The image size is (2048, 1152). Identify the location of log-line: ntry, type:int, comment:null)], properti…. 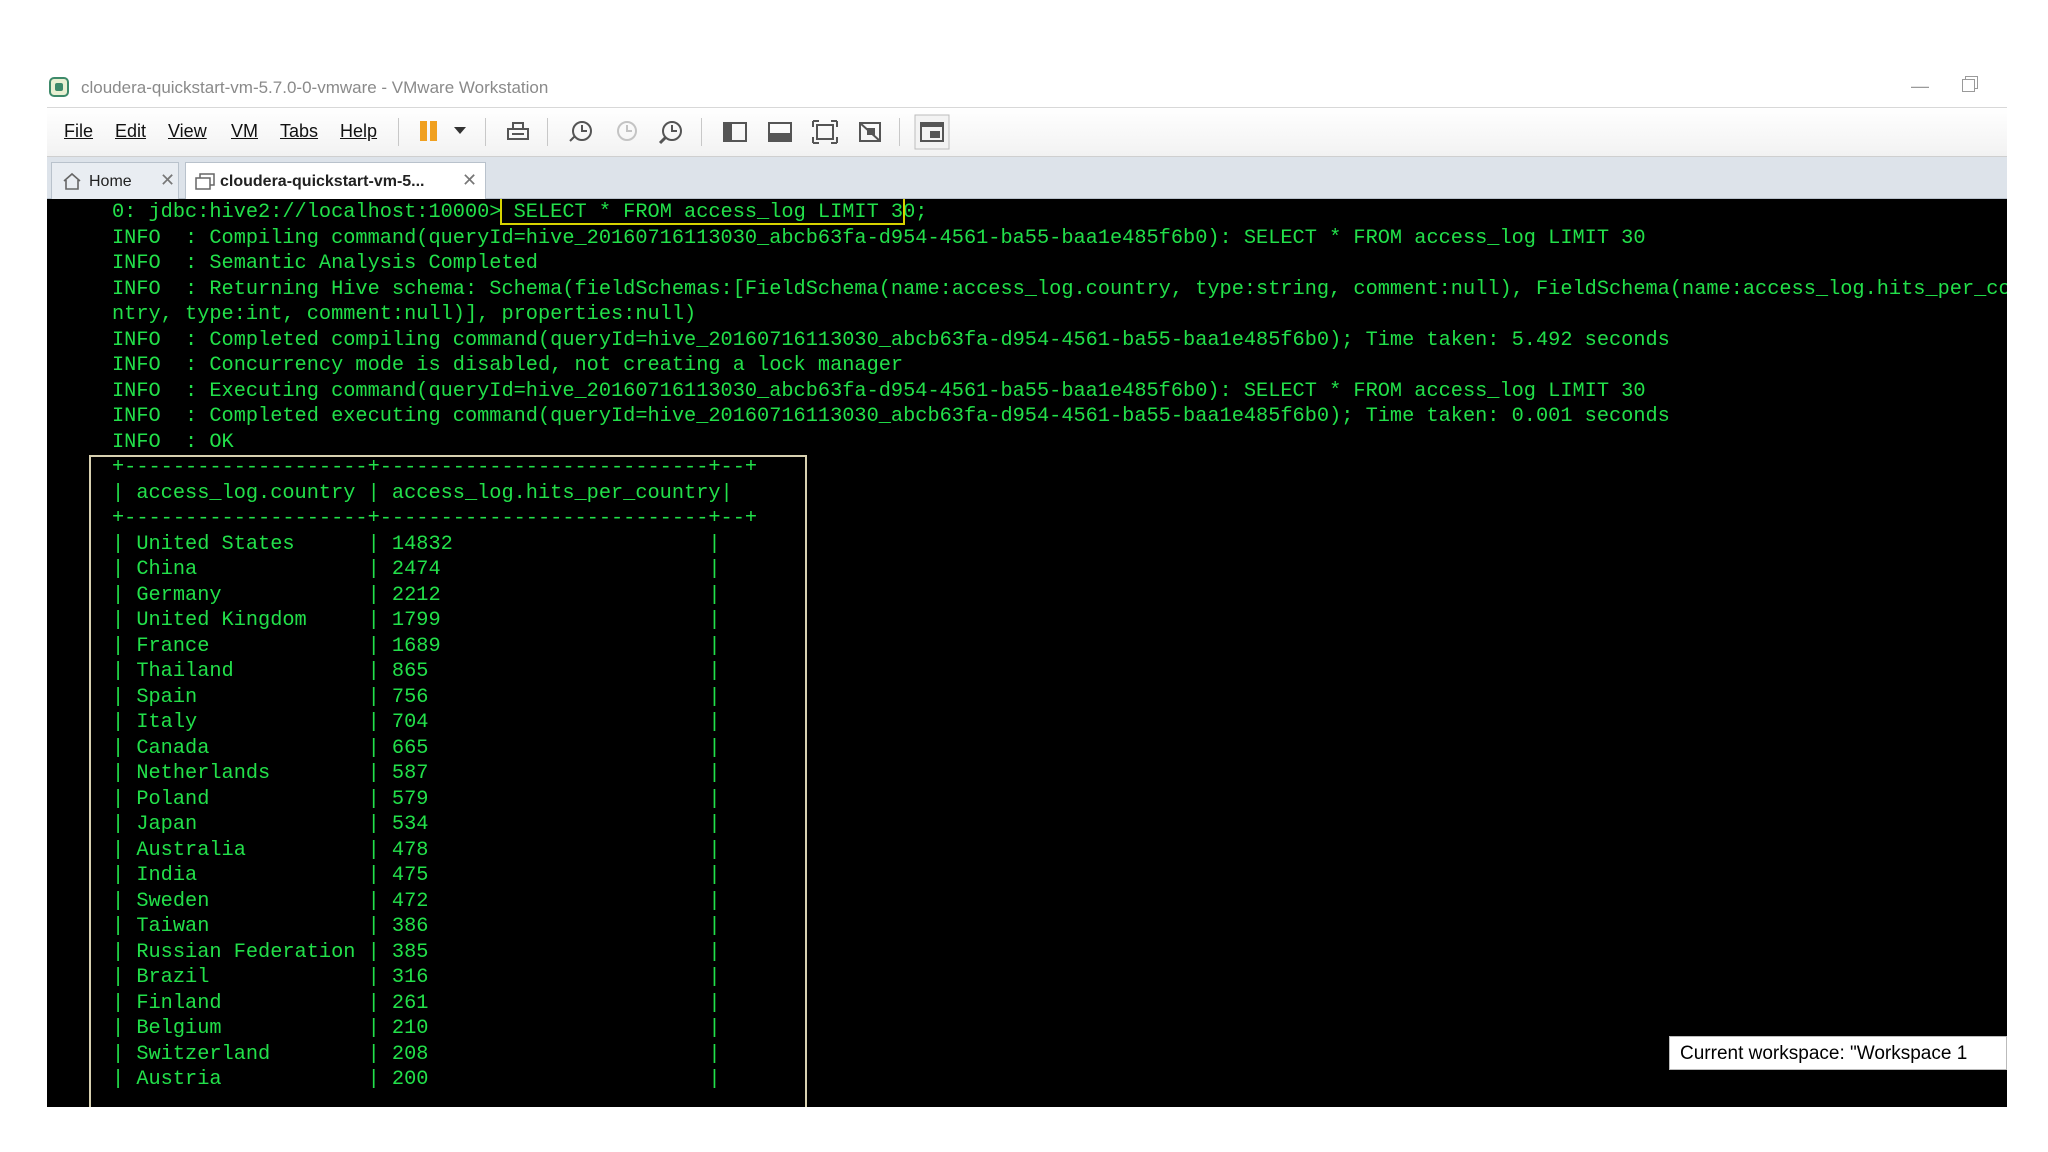
(404, 314).